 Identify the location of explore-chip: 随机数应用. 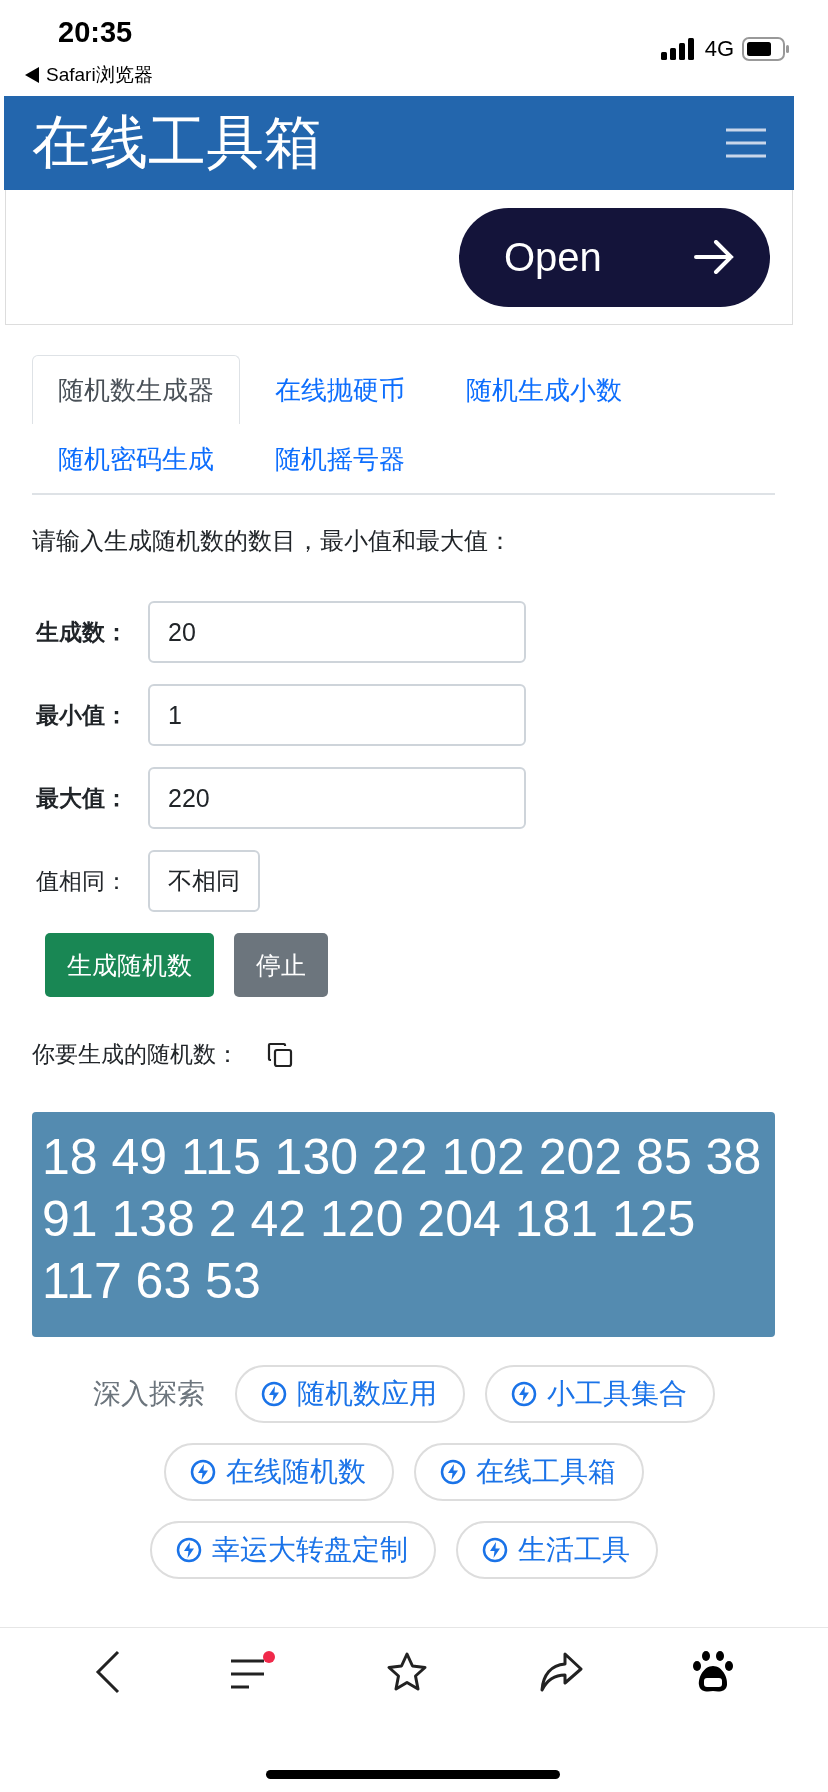
(349, 1394).